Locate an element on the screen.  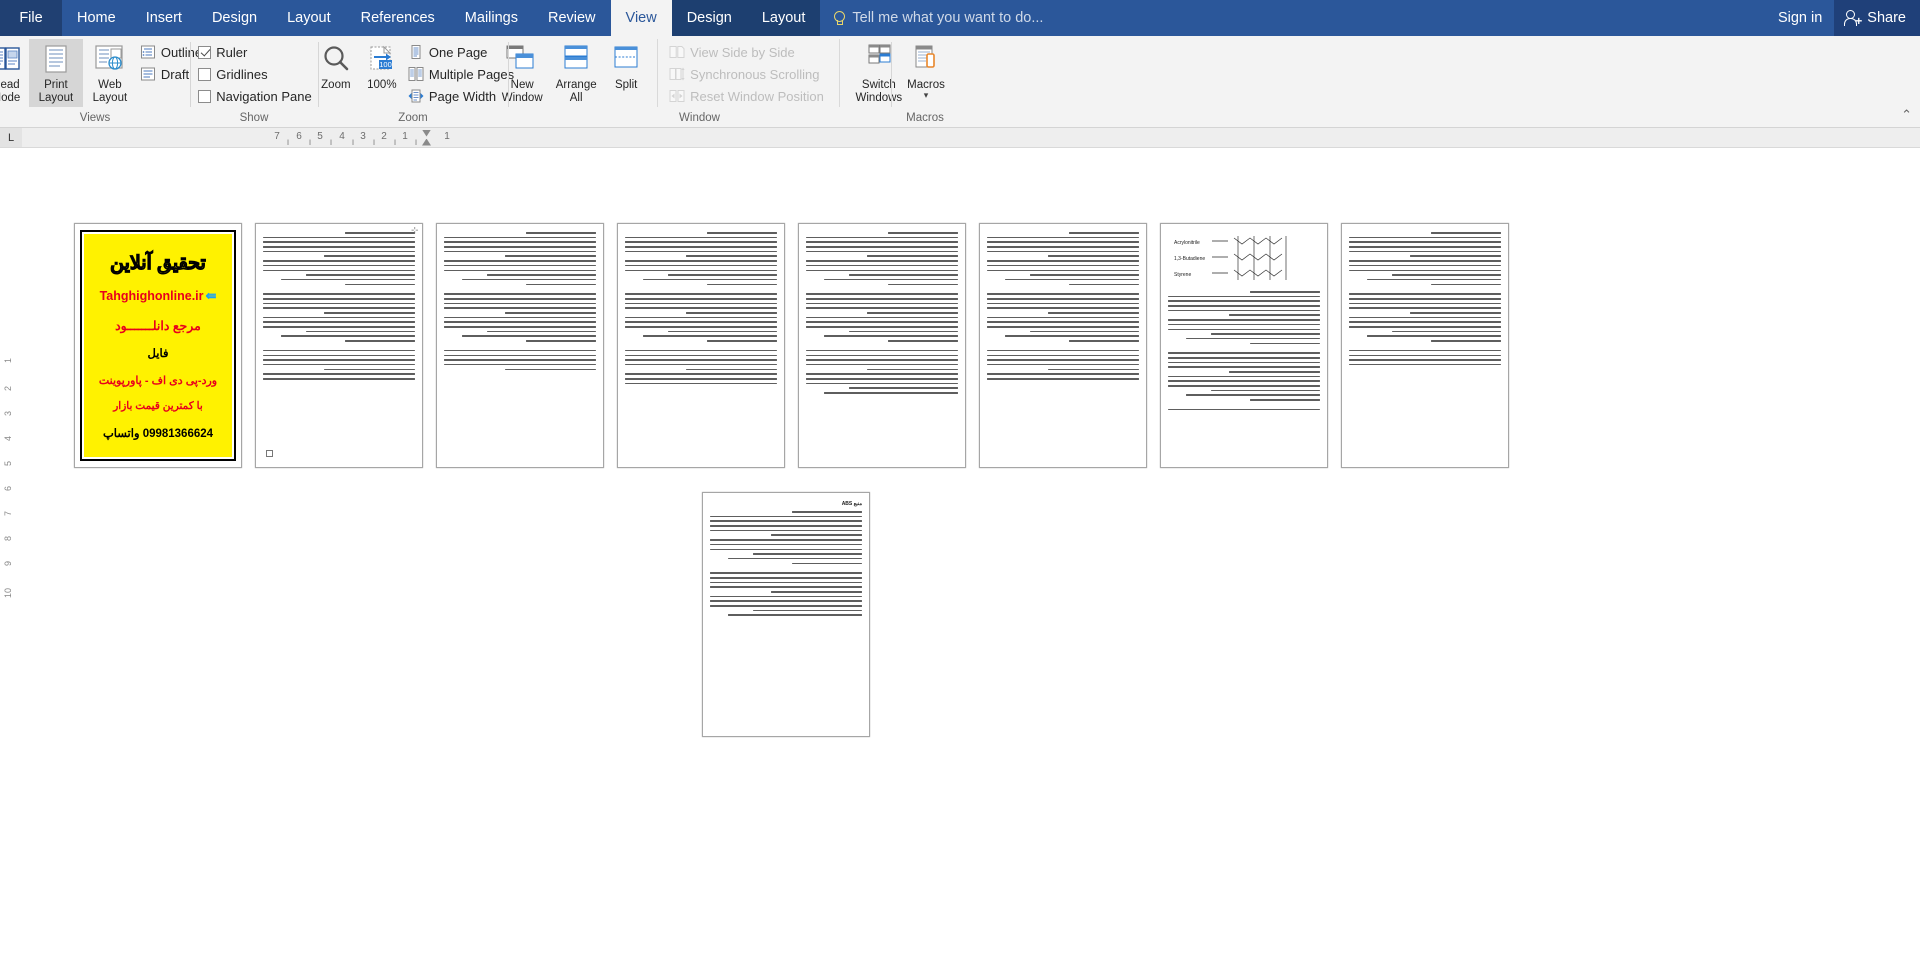
read-mode-button: Read Mode is located at coordinates (14, 73).